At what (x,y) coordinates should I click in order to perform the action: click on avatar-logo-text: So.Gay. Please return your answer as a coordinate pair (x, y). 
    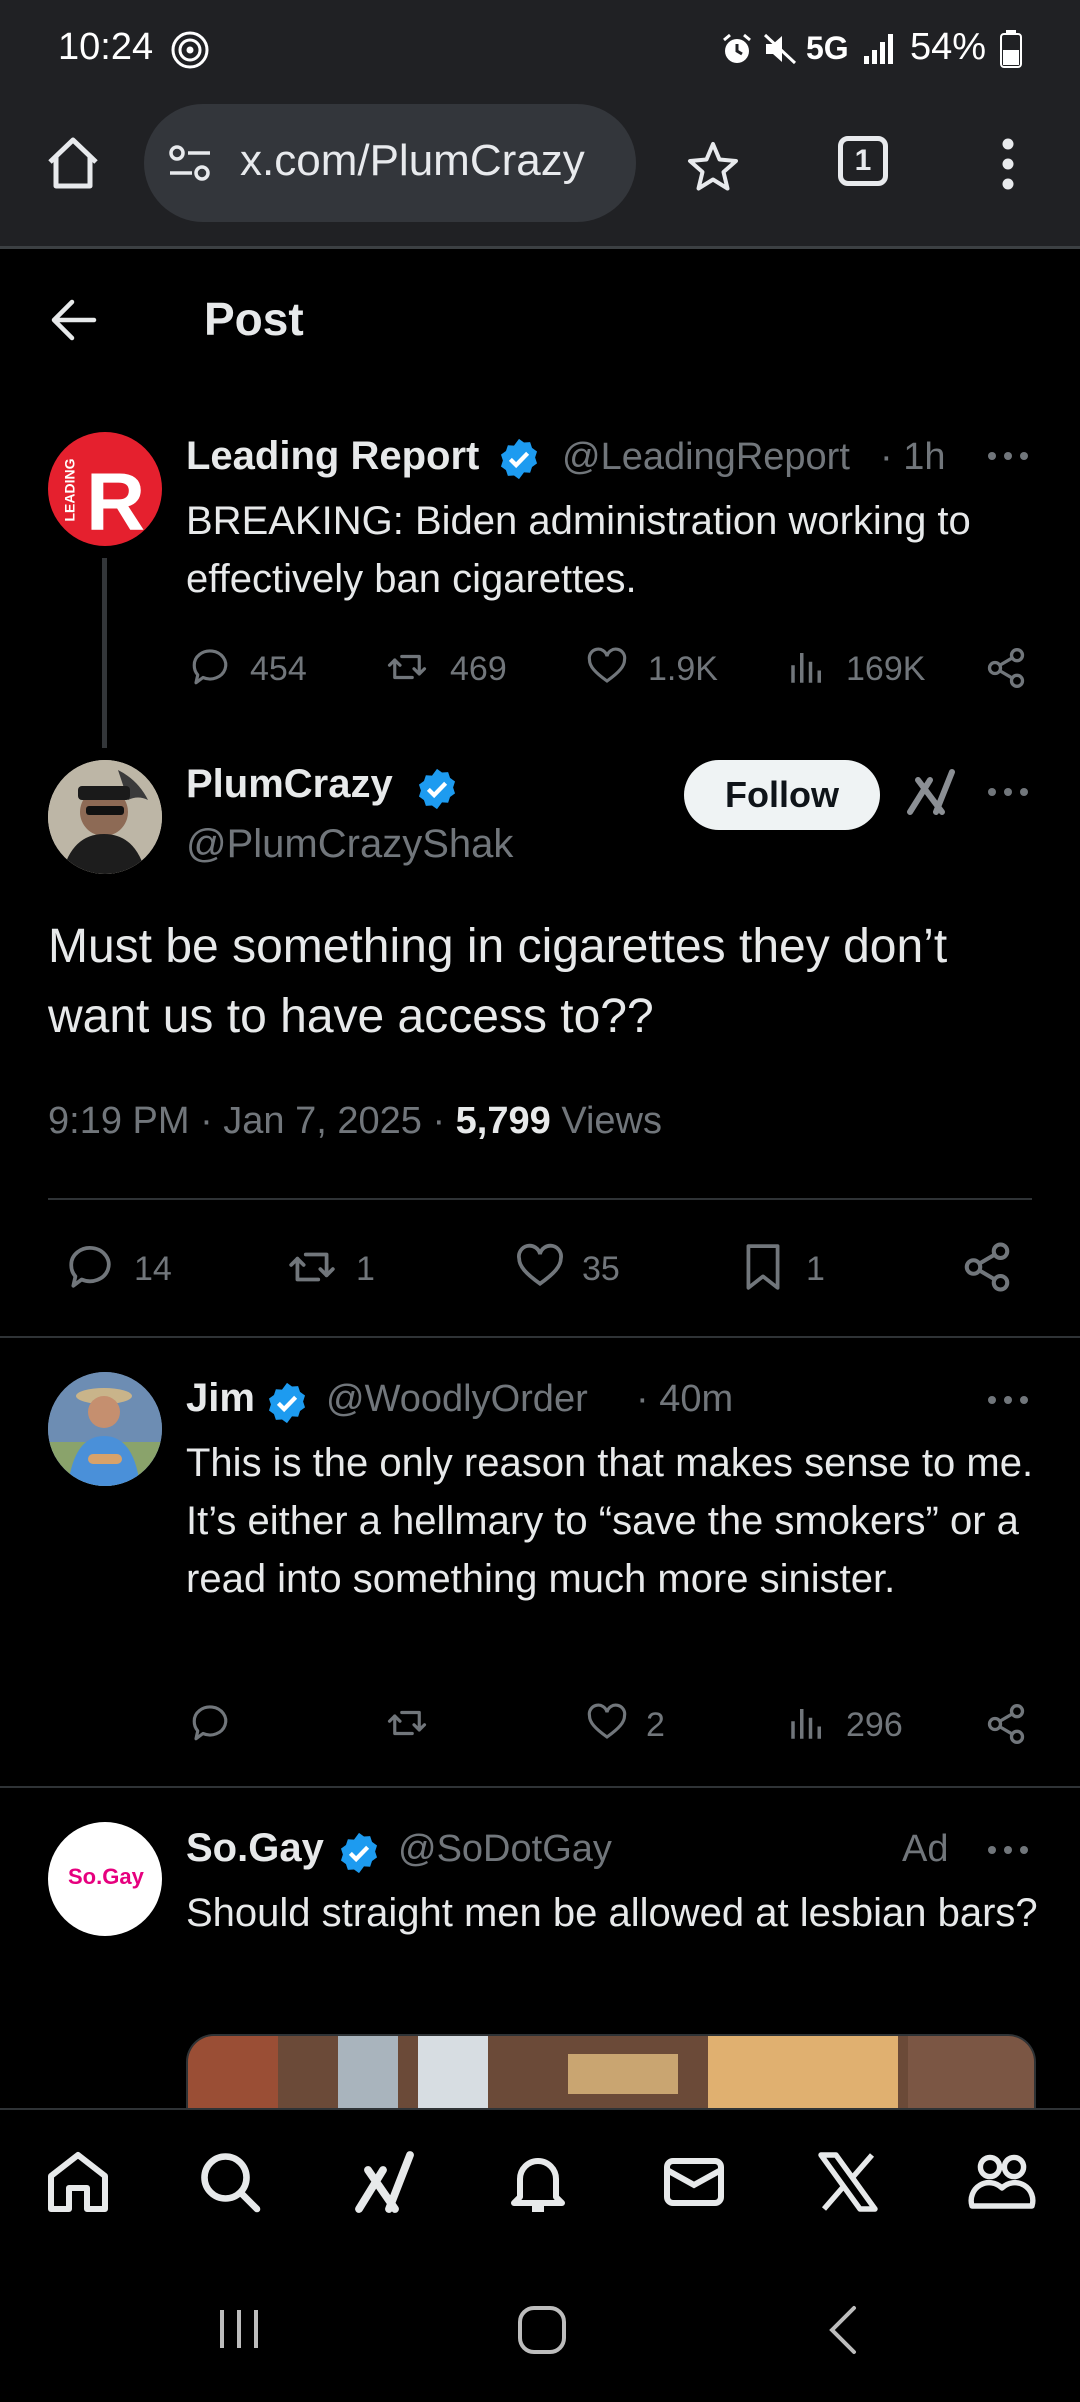
    Looking at the image, I should click on (106, 1876).